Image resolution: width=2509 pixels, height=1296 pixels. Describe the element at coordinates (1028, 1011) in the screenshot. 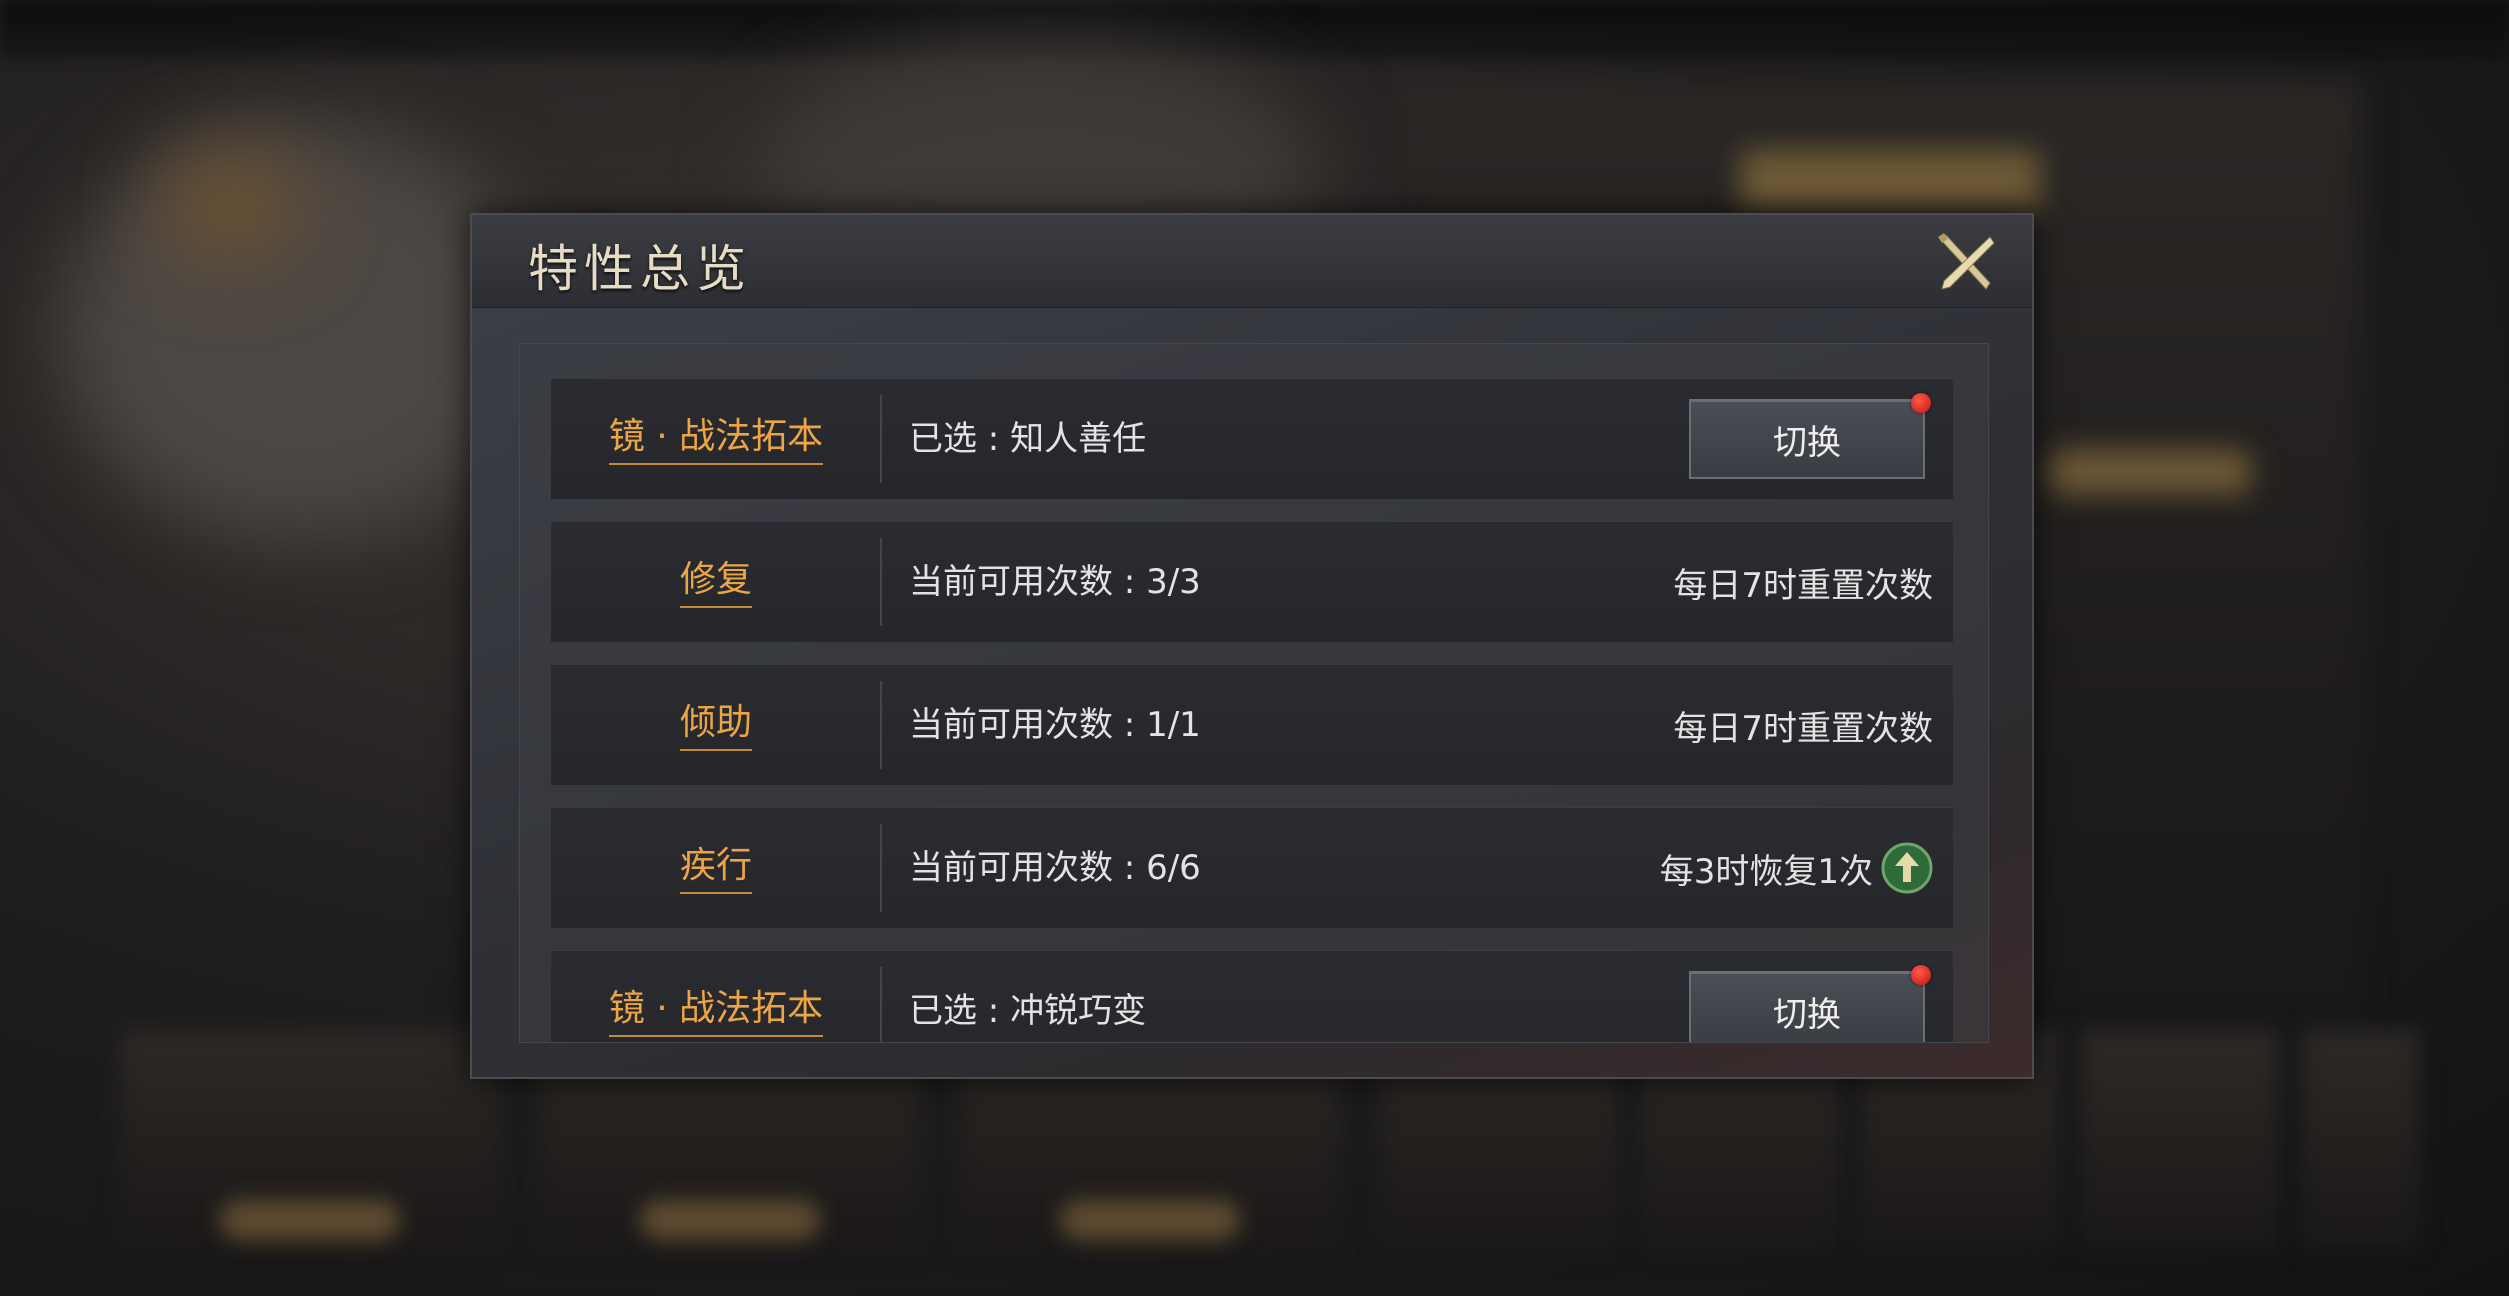

I see `trait-info: 已选 : 冲锐巧变` at that location.